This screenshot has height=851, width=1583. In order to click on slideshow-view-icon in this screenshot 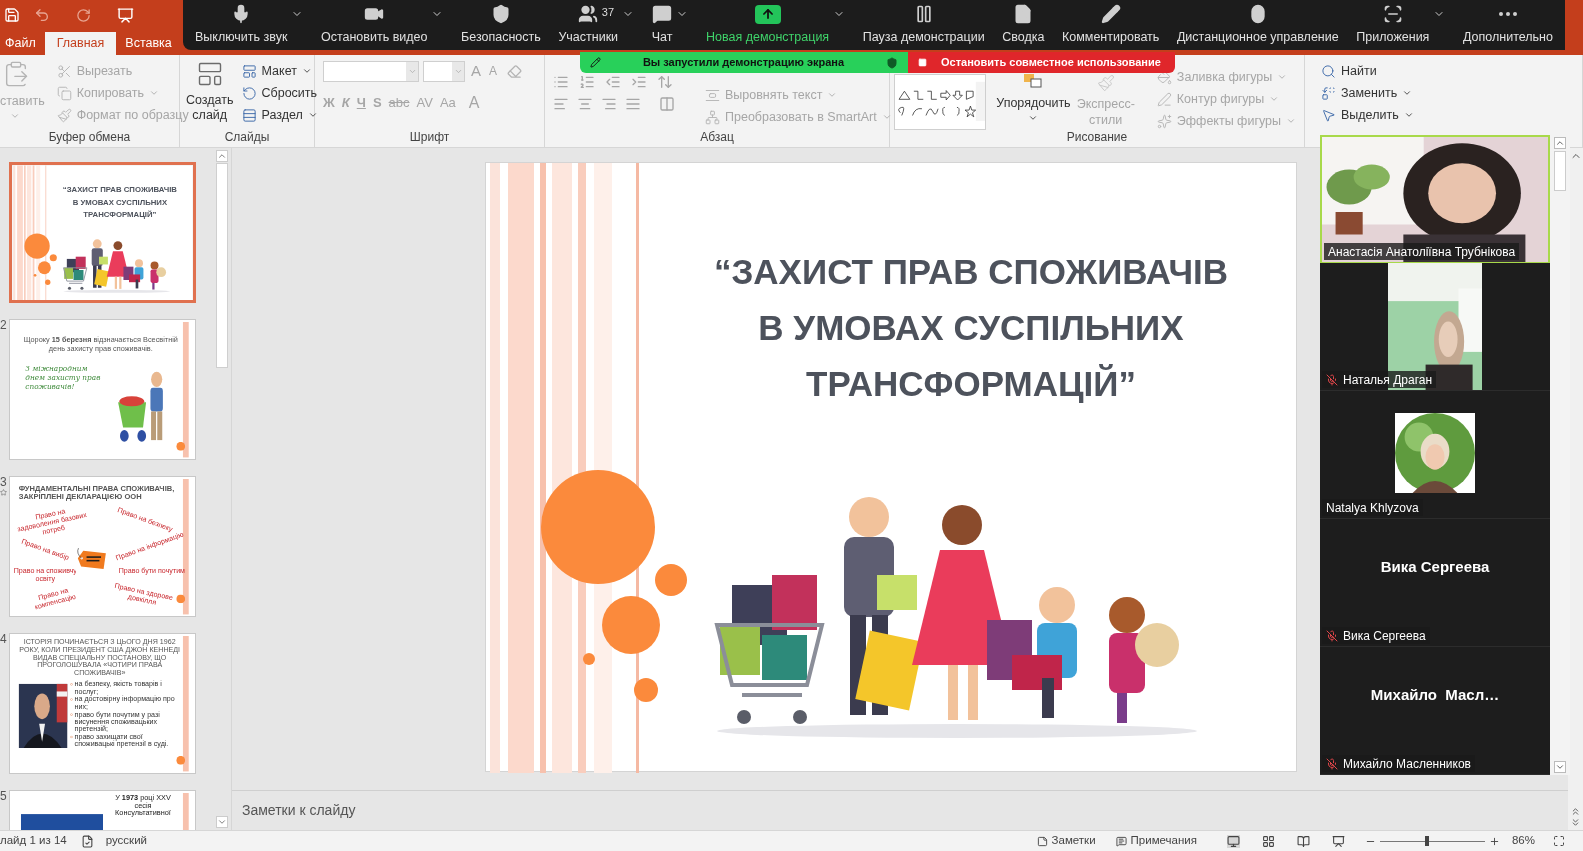, I will do `click(1338, 841)`.